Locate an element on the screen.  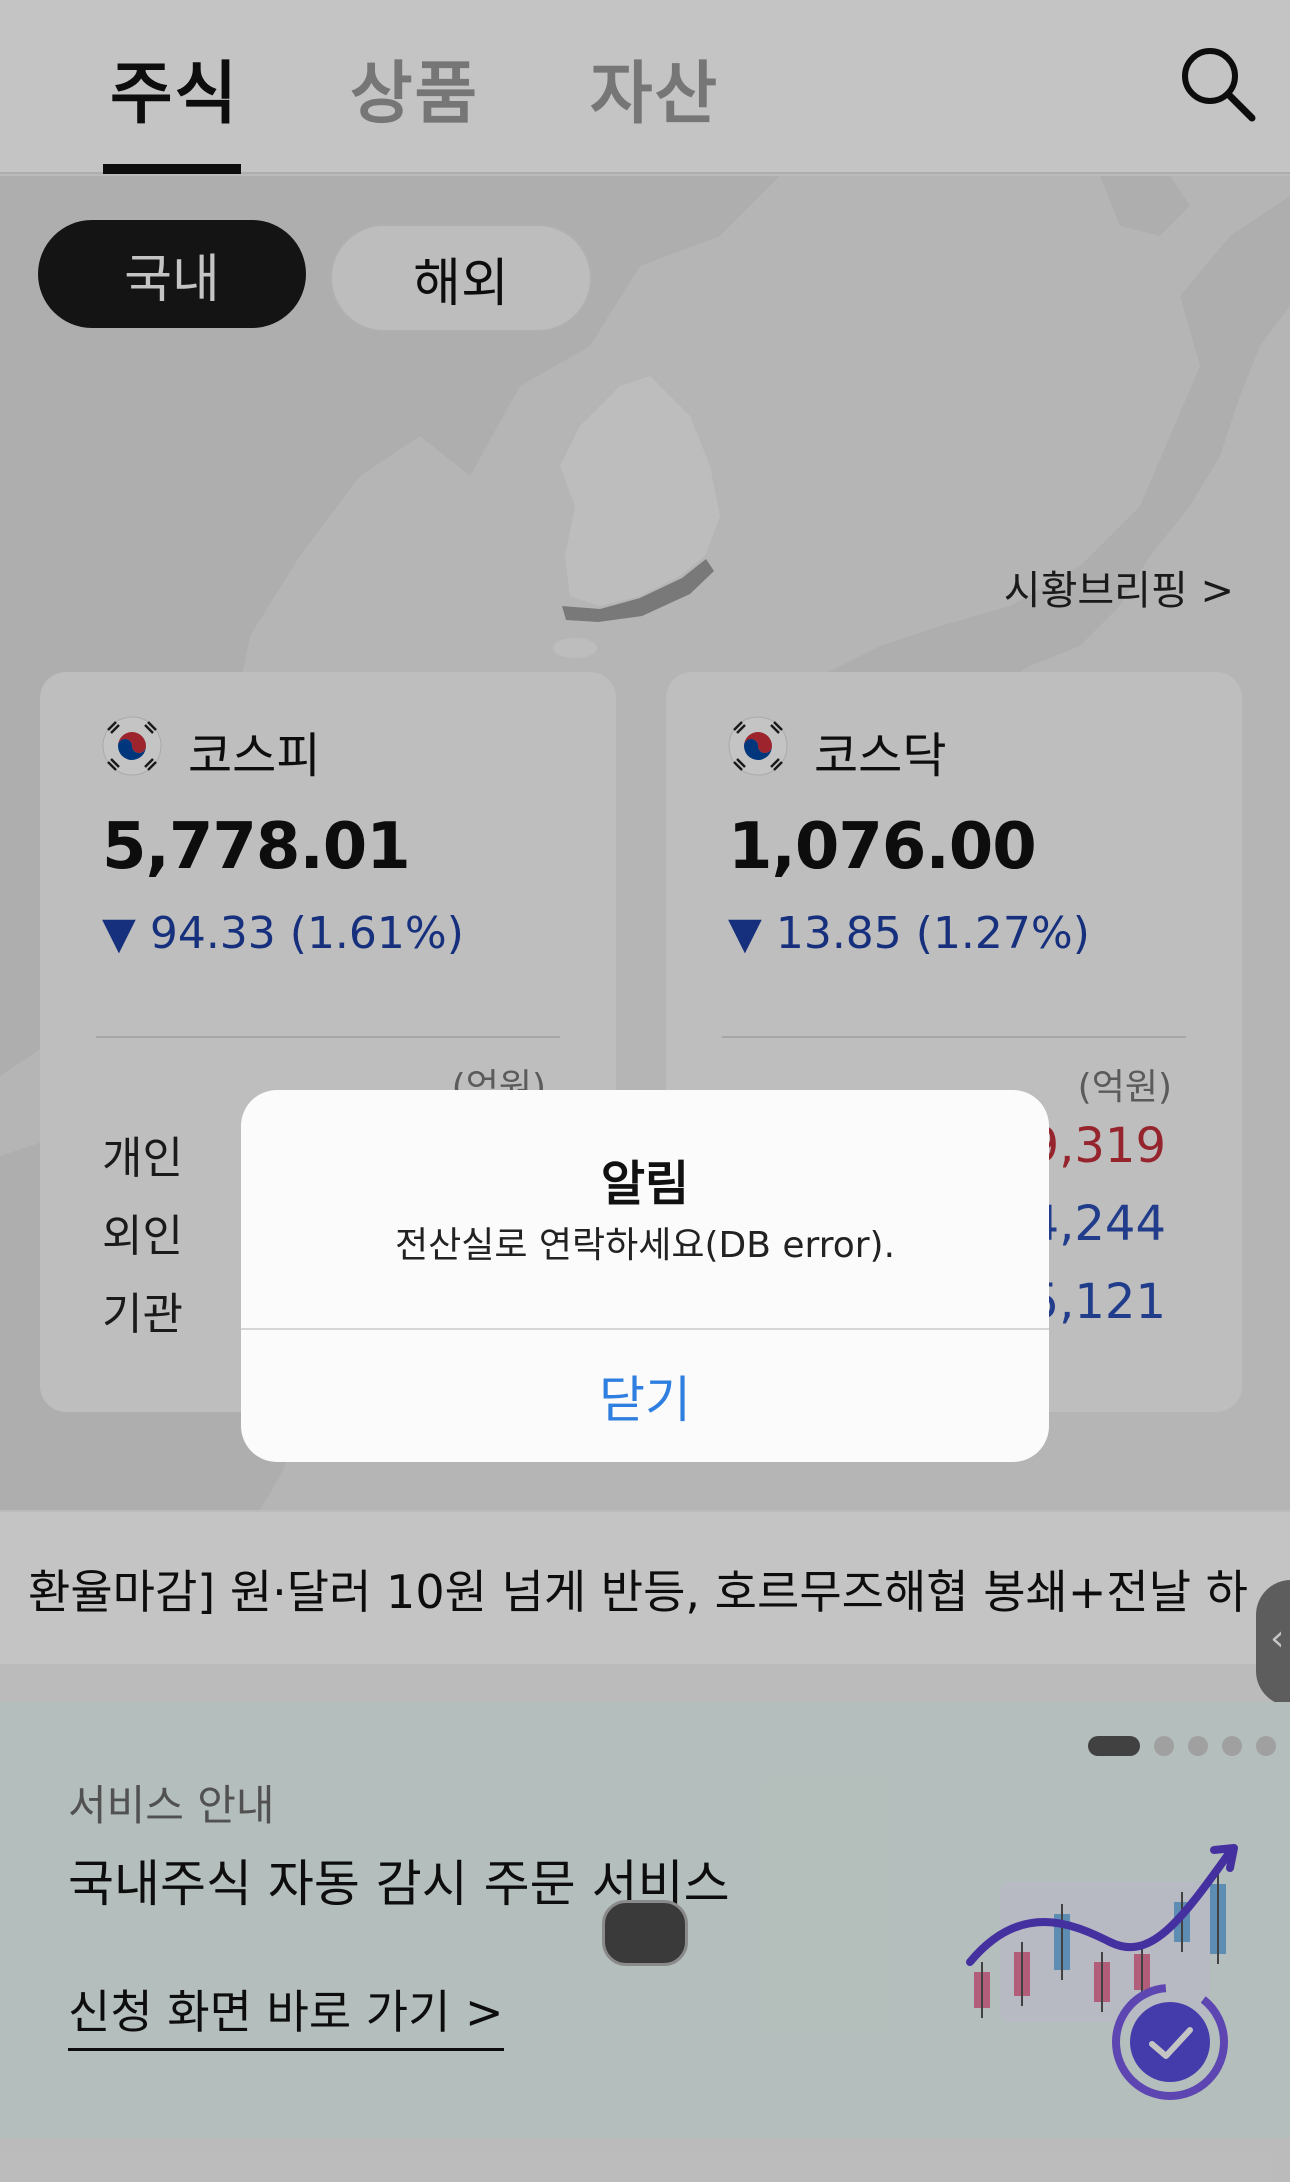
alert-dialog: 알림 전산실로 연락하세요(DB error). 닫기 is located at coordinates (645, 1276).